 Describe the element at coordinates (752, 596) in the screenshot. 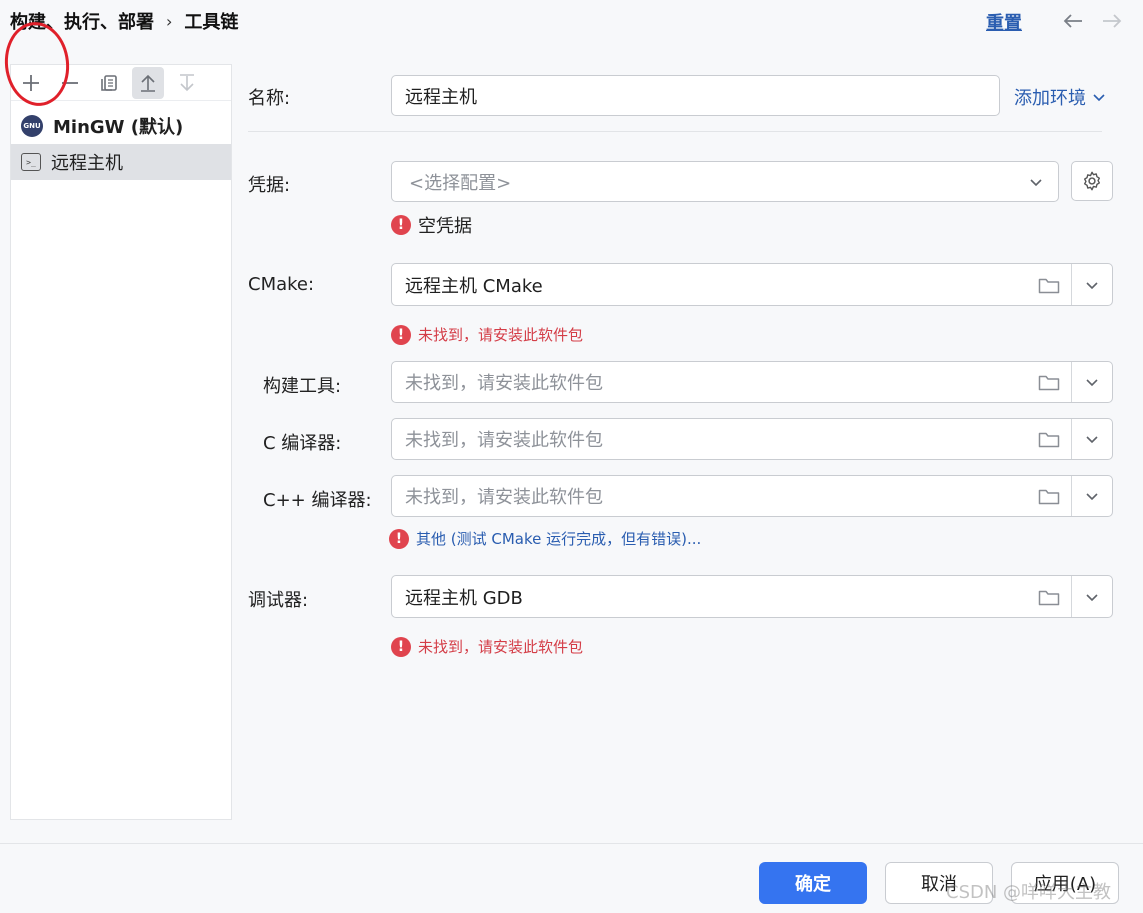

I see `debugger-input: 远程主机 GDB` at that location.